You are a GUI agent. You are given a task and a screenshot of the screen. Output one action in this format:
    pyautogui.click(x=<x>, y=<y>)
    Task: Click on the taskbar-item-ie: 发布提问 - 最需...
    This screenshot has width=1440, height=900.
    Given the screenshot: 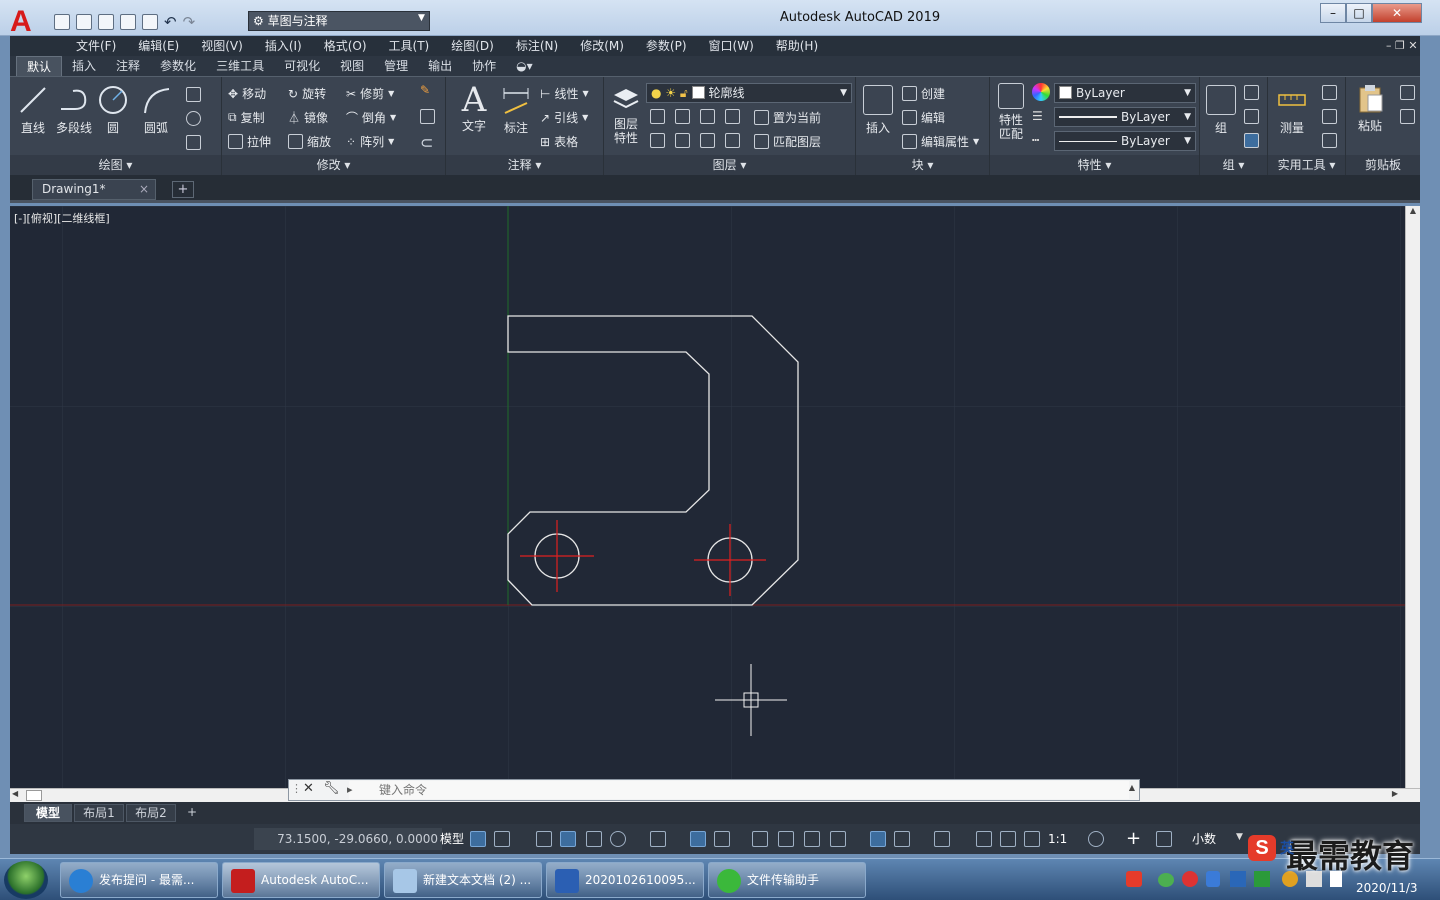 What is the action you would take?
    pyautogui.click(x=139, y=880)
    